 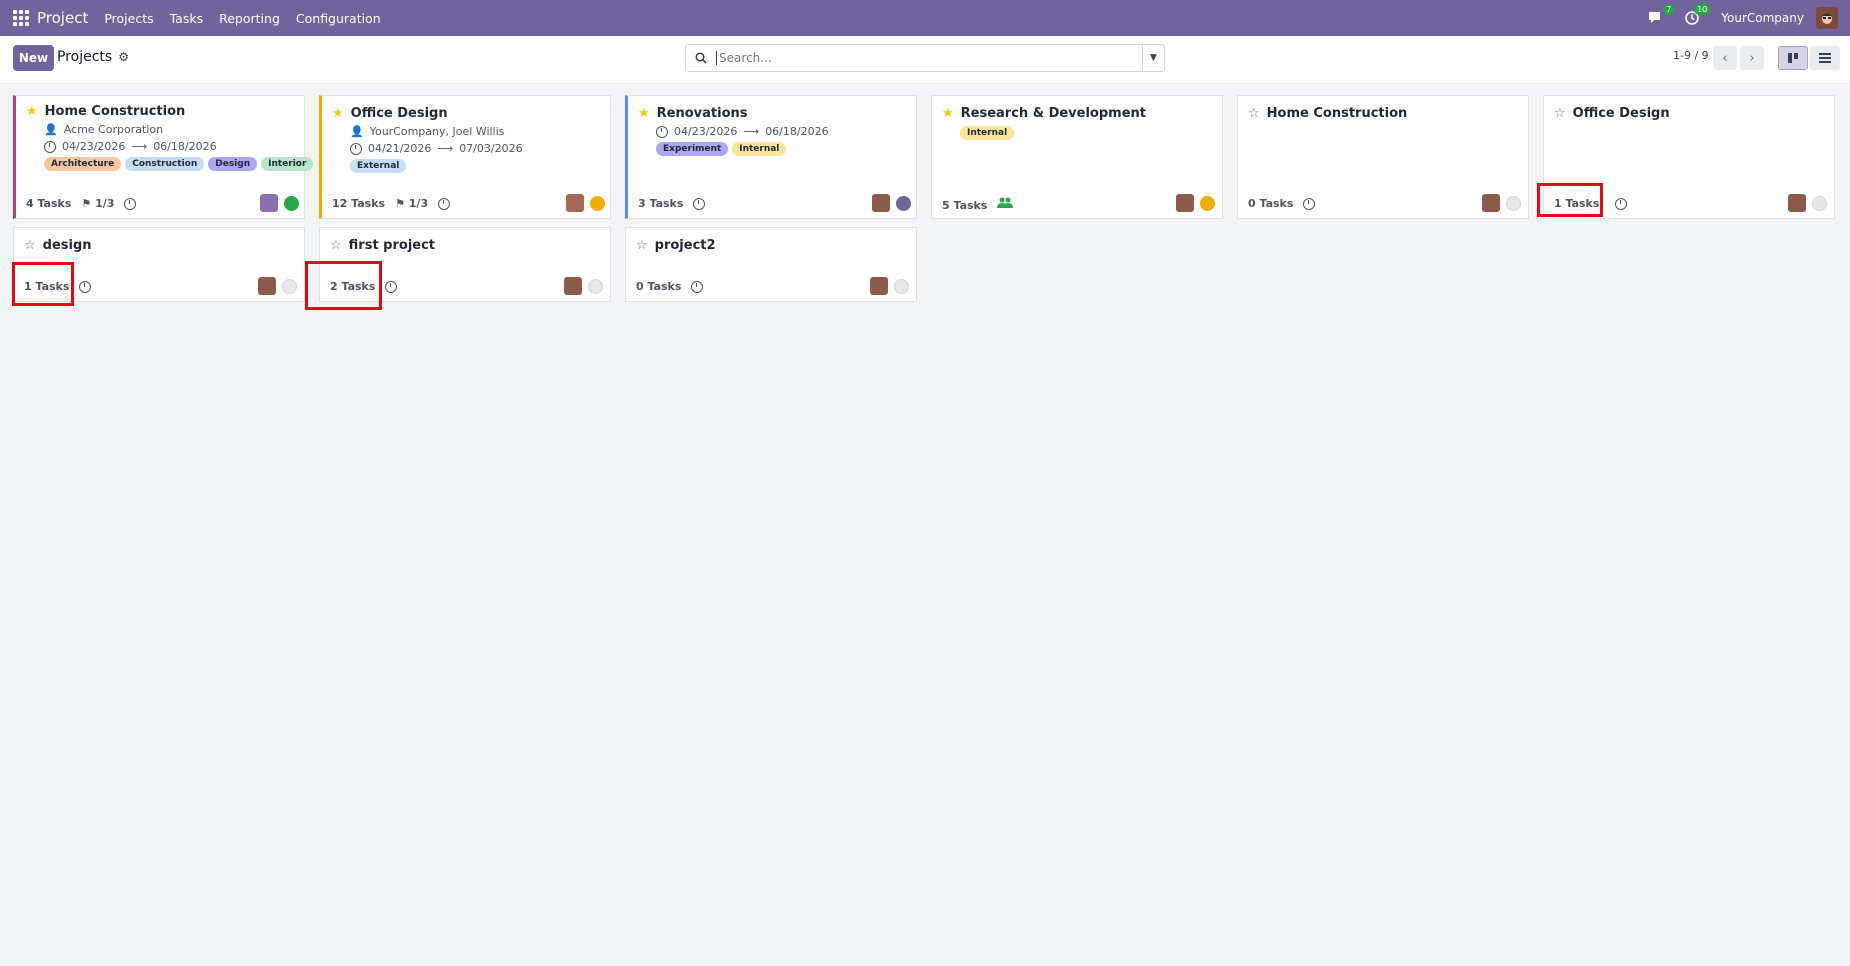 I want to click on list-view-button, so click(x=1825, y=58).